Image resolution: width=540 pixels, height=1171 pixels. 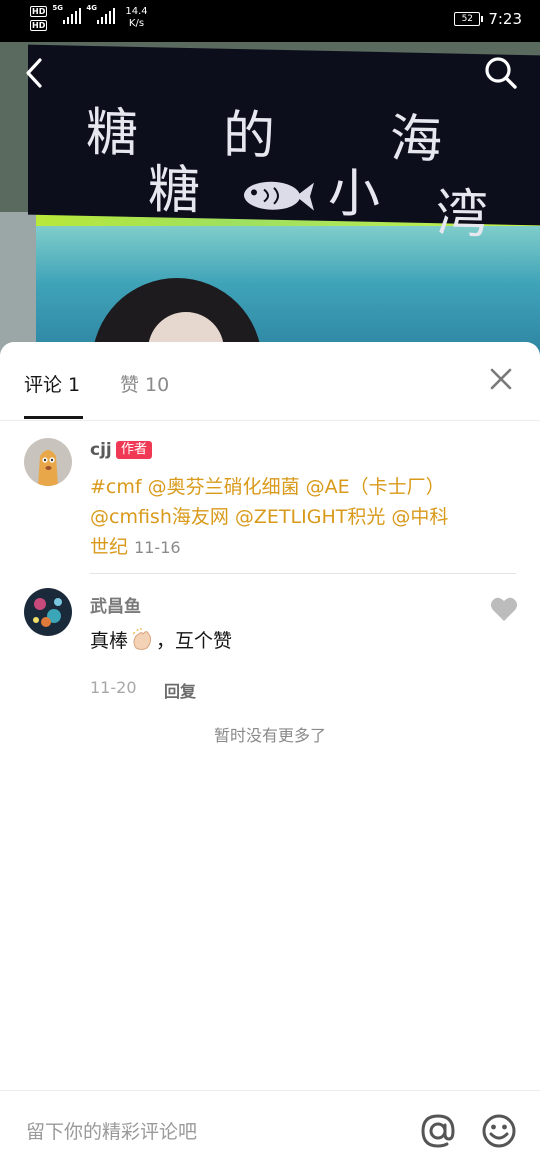 I want to click on reply-button: 回复, so click(x=180, y=690).